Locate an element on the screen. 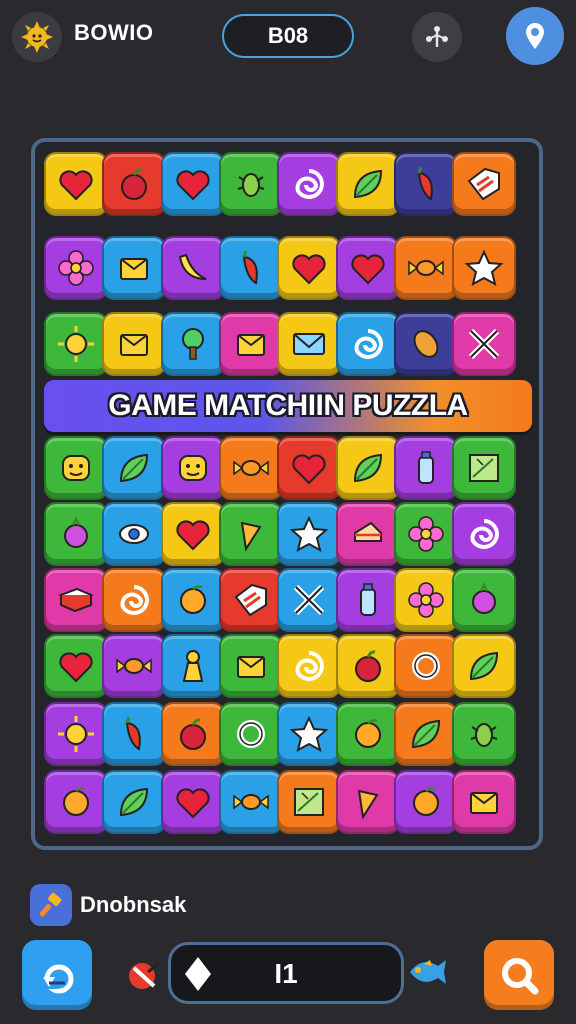  hint-row: Dnobnsak is located at coordinates (108, 905).